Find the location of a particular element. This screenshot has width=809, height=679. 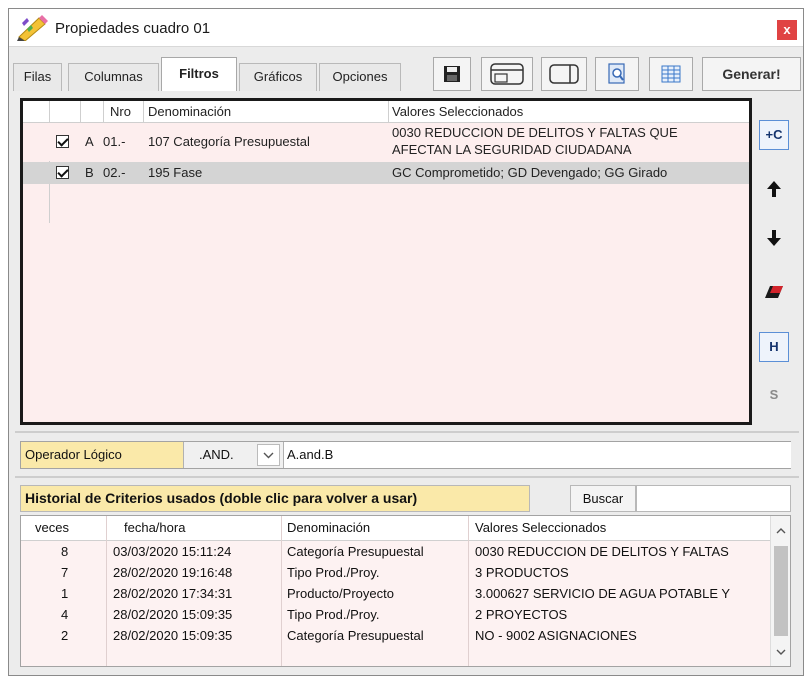

eraser-icon is located at coordinates (774, 292).